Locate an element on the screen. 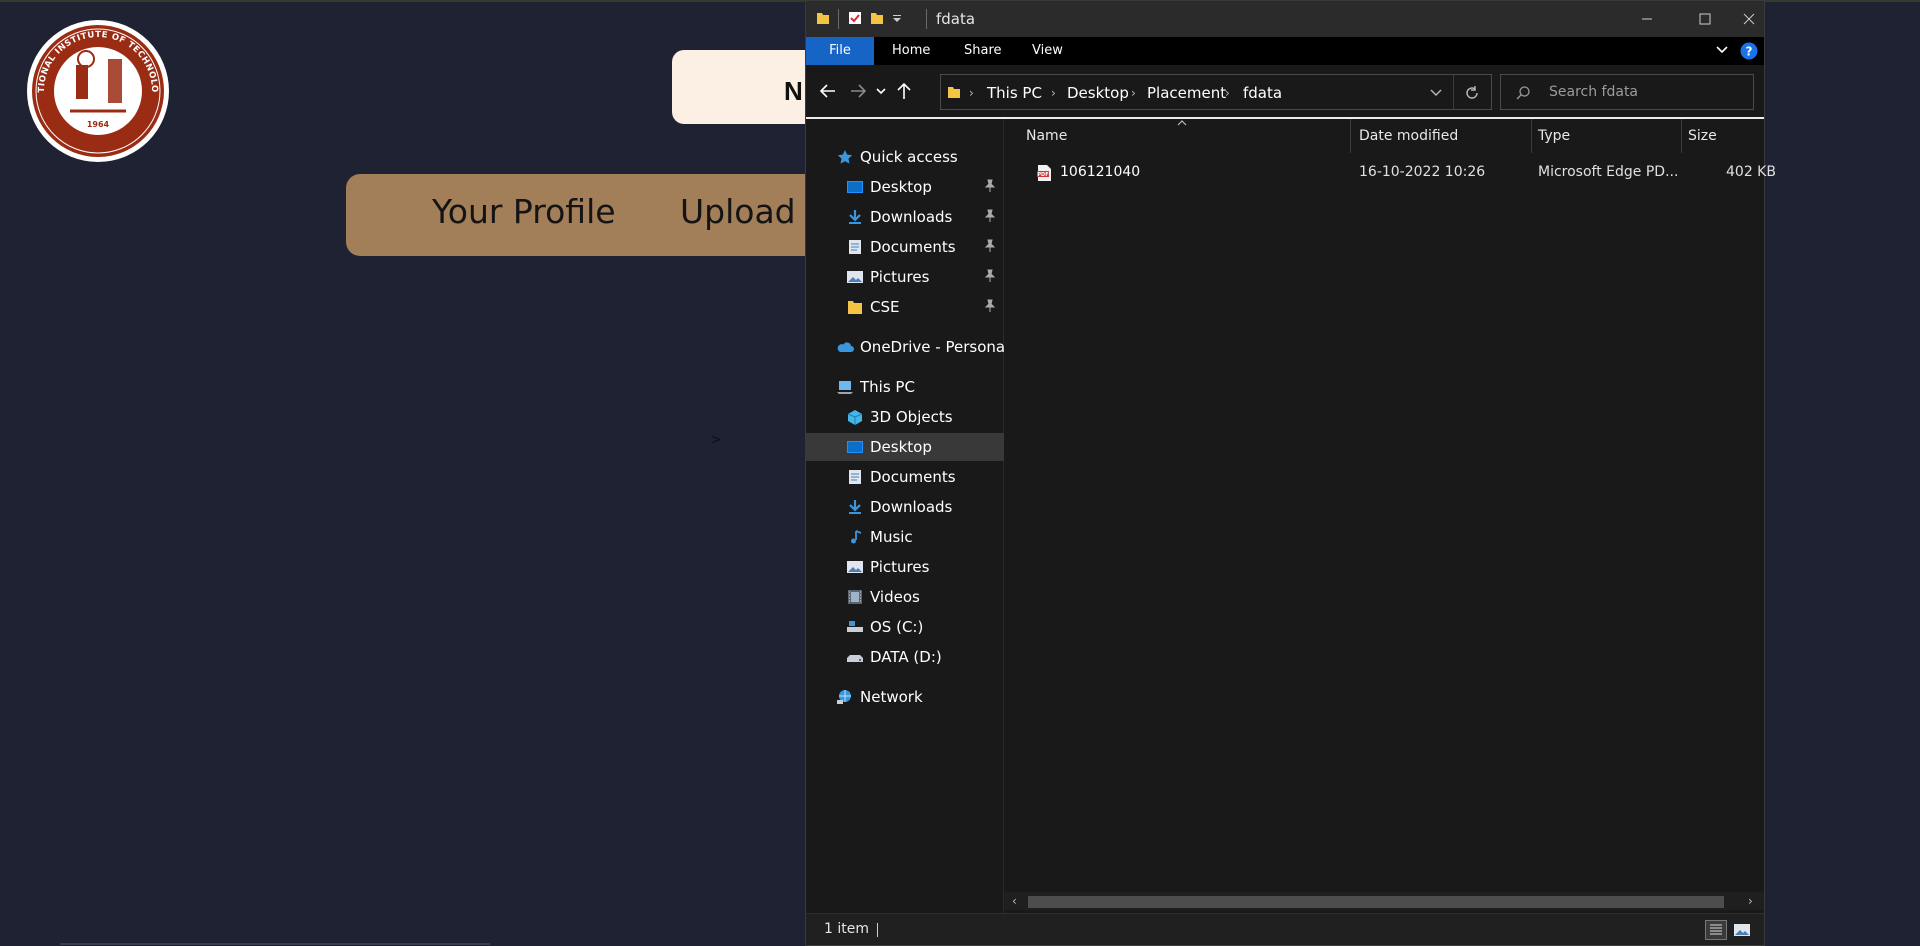 This screenshot has height=946, width=1920. nav-label: Desktop is located at coordinates (901, 187).